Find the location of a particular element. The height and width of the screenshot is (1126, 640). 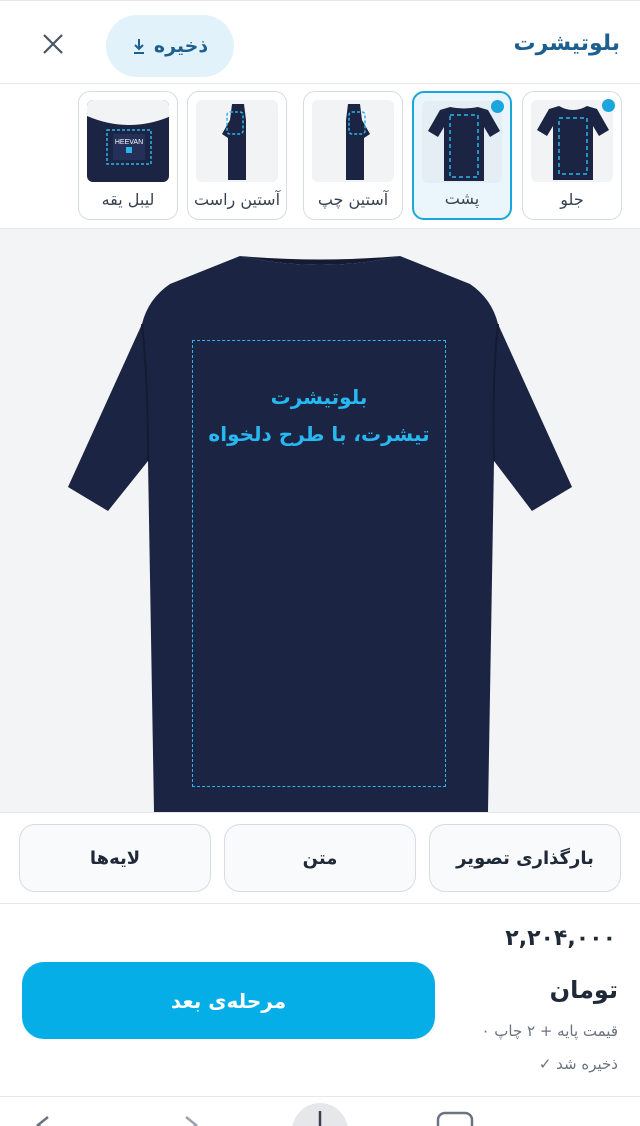

next-step-button: مرحله‌ی بعد is located at coordinates (228, 1000).